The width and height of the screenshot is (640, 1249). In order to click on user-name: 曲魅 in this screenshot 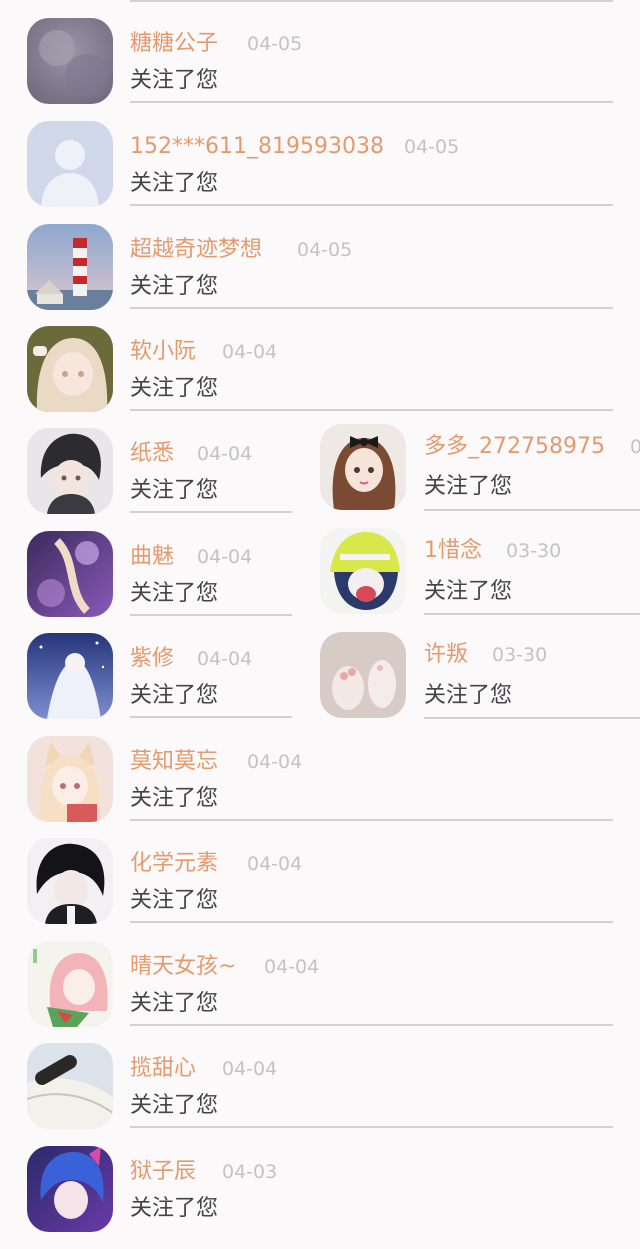, I will do `click(152, 557)`.